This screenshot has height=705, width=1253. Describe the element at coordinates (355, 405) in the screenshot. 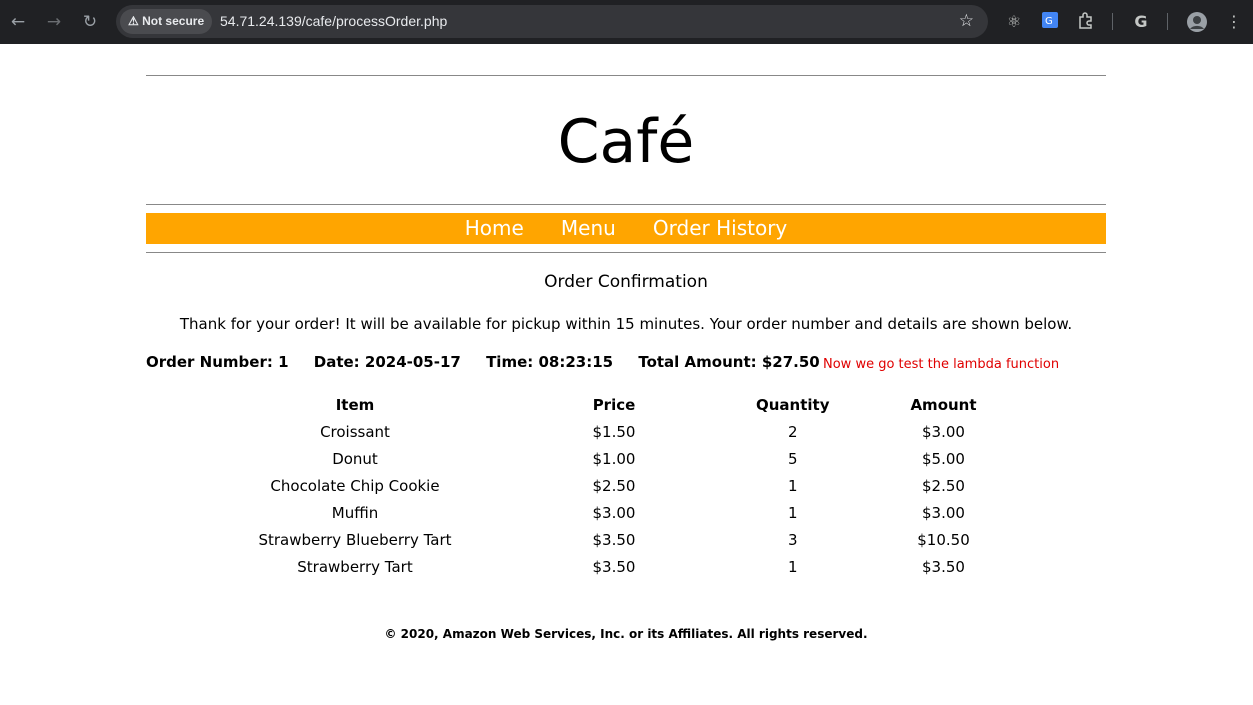

I see `column-header-item: Item` at that location.